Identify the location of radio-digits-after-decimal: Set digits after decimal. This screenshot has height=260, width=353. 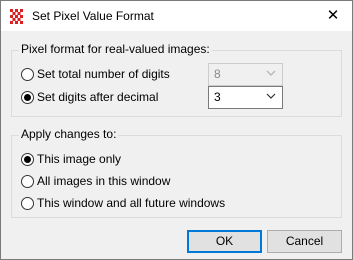
(111, 98).